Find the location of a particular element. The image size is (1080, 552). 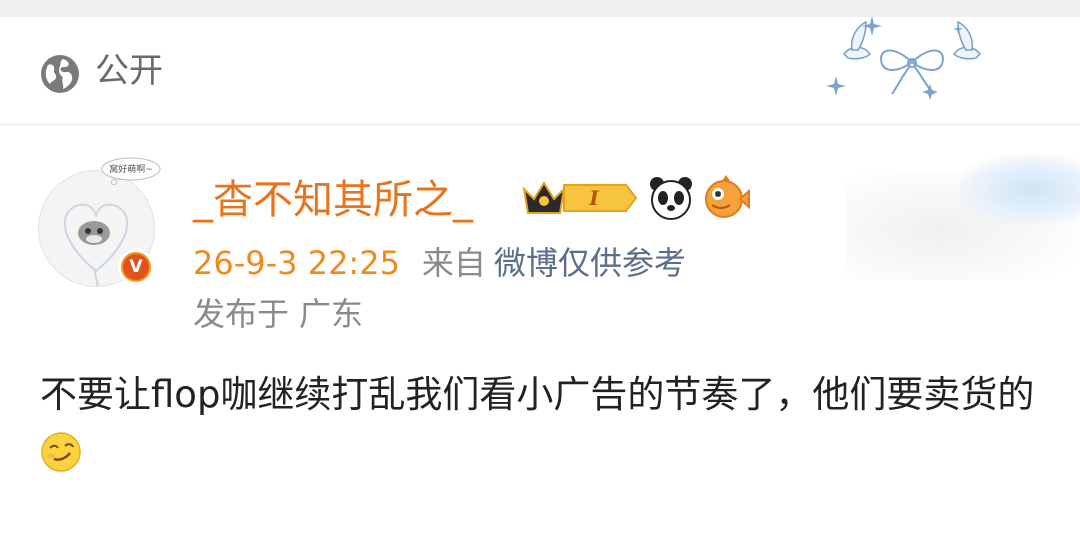

blurred-area-blue is located at coordinates (1020, 190).